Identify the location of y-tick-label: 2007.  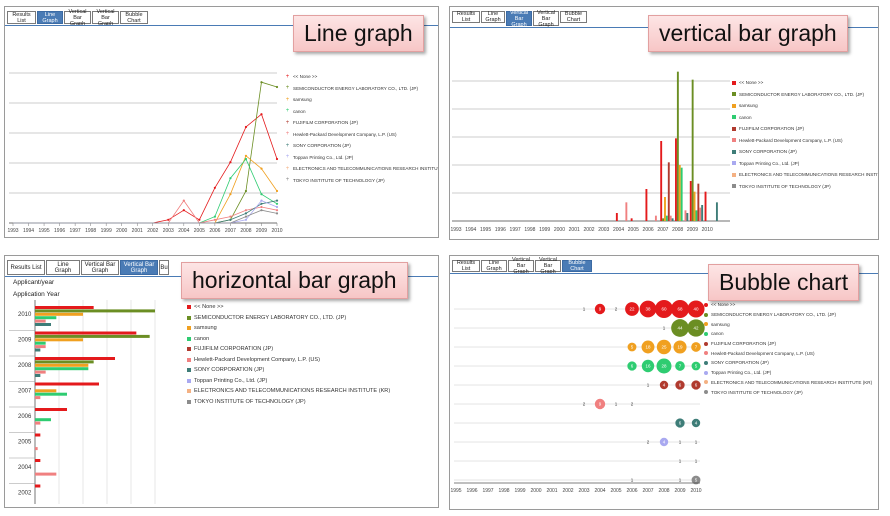
(25, 392).